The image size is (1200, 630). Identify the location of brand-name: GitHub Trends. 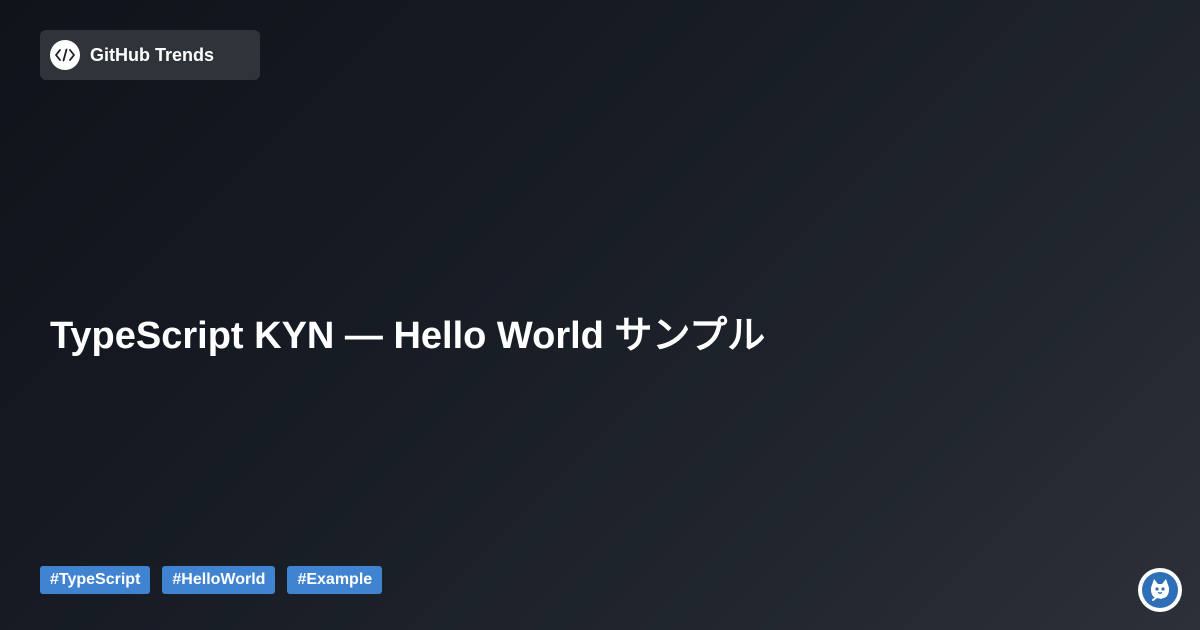
(152, 54).